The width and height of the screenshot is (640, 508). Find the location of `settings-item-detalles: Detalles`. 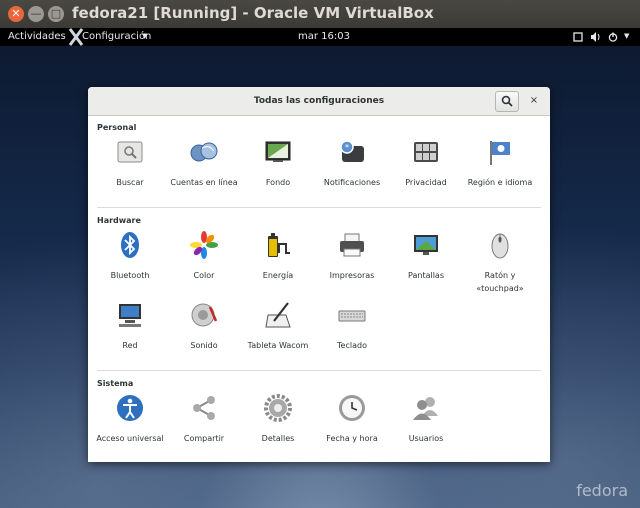

settings-item-detalles: Detalles is located at coordinates (278, 419).